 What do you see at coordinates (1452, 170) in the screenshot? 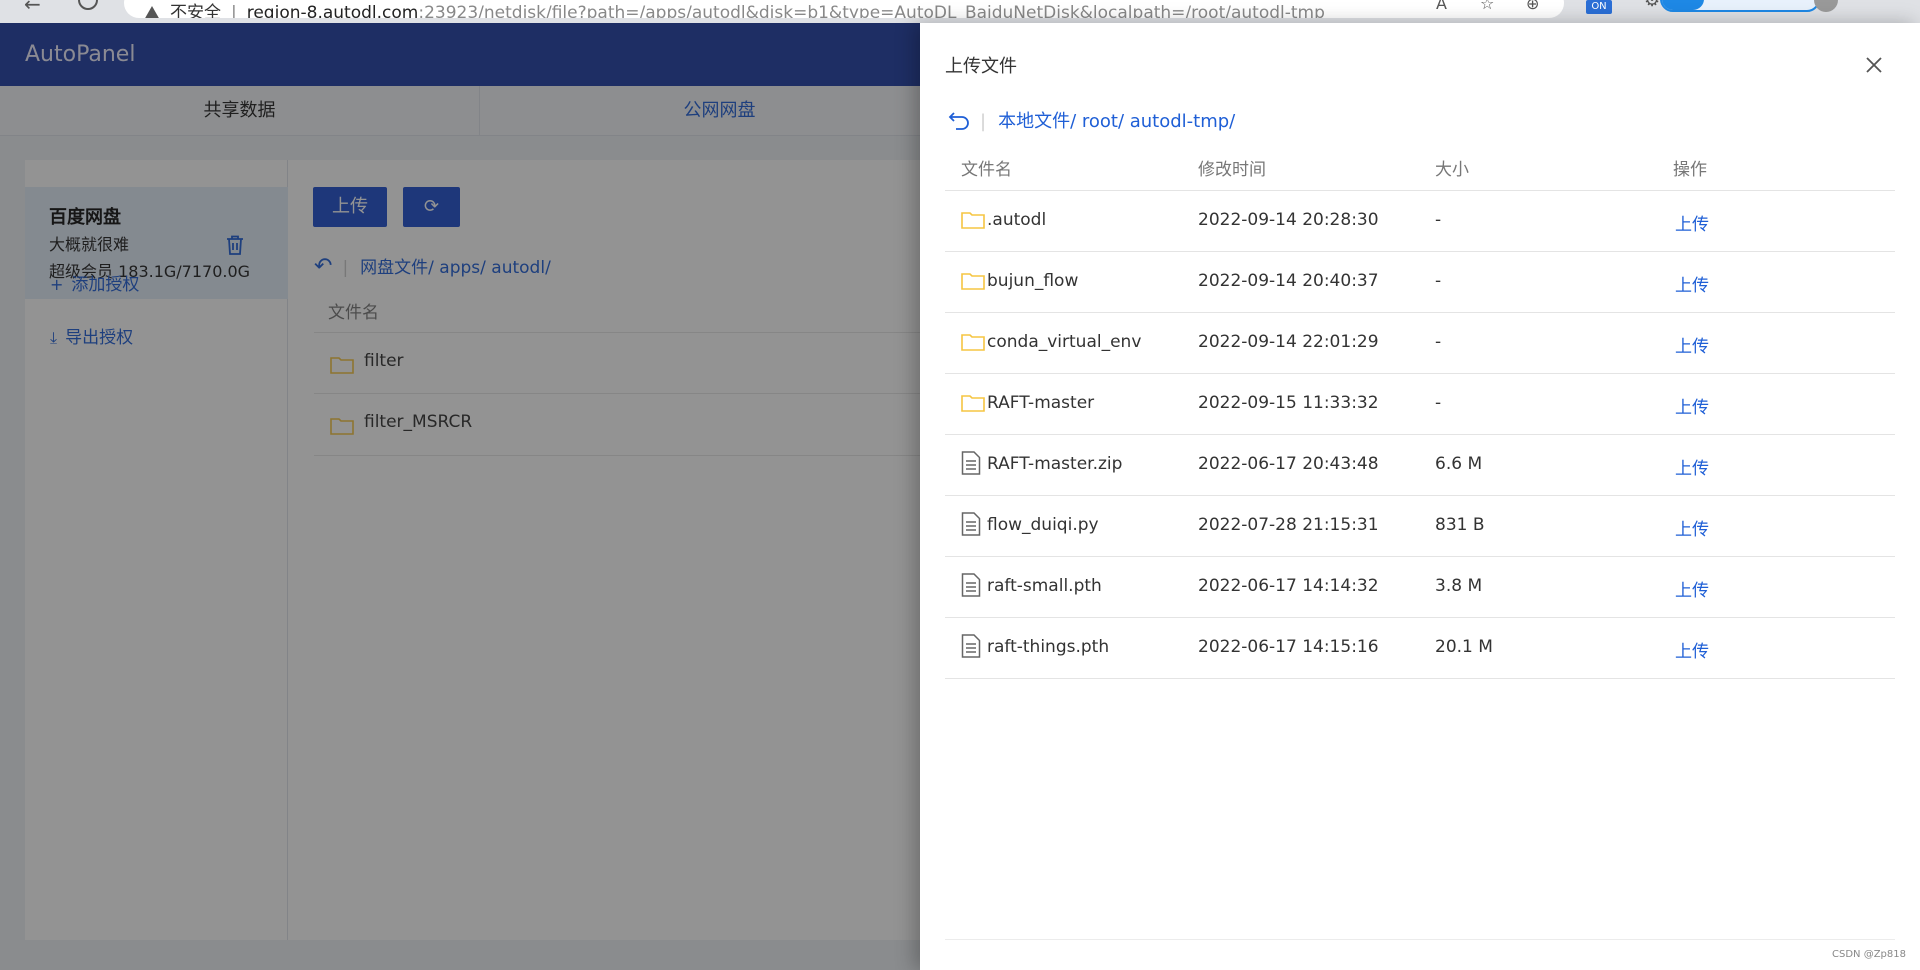
I see `col-size: 大小` at bounding box center [1452, 170].